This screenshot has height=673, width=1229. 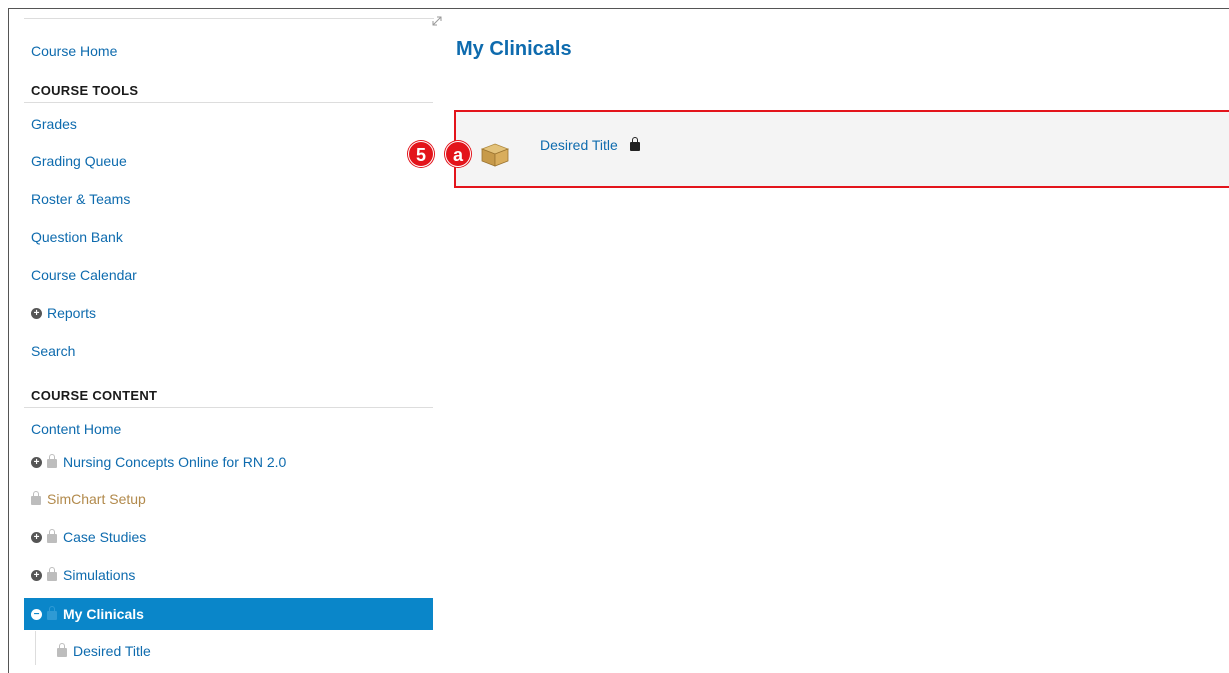 What do you see at coordinates (495, 155) in the screenshot?
I see `package-icon` at bounding box center [495, 155].